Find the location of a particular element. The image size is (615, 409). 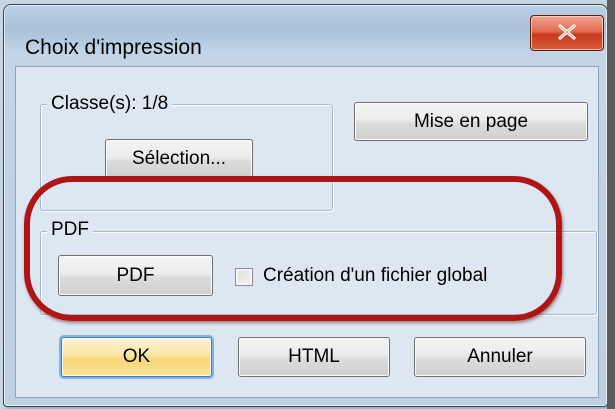

global-file-checkbox is located at coordinates (244, 277).